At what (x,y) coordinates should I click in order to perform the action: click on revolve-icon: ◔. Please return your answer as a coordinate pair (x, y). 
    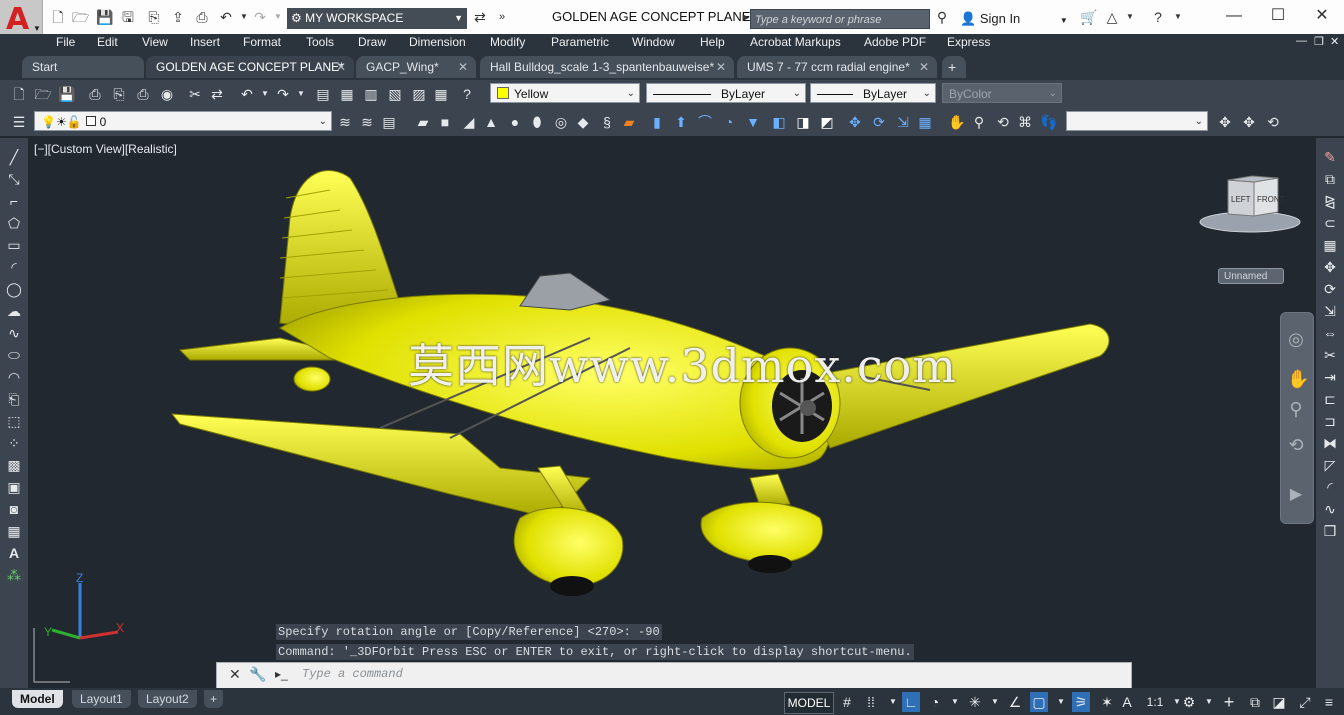
    Looking at the image, I should click on (729, 122).